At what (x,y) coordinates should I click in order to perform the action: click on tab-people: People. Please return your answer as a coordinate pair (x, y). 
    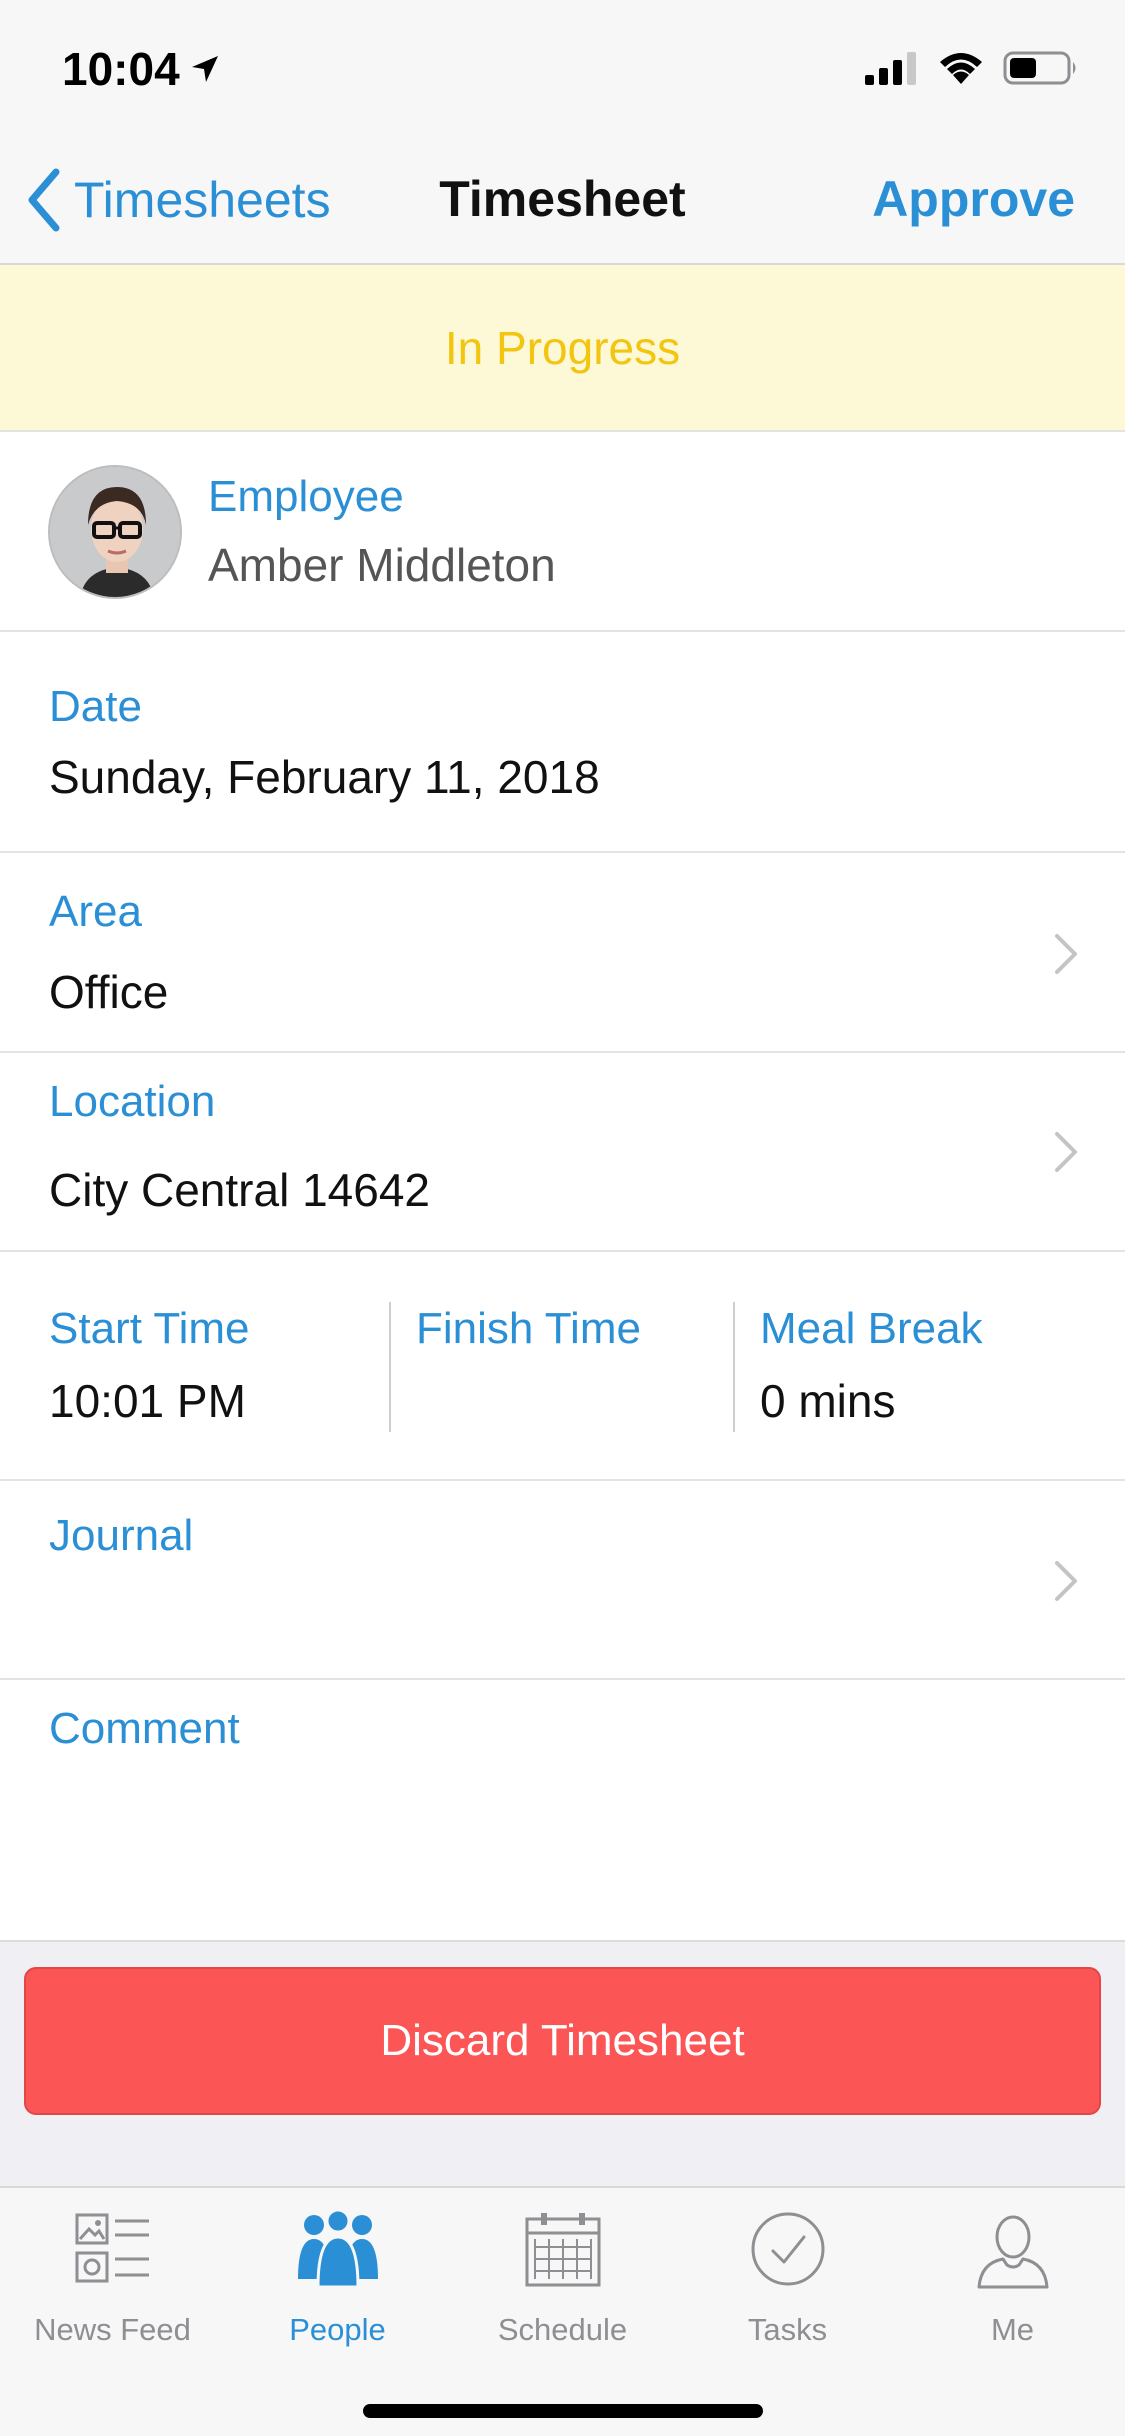
    Looking at the image, I should click on (337, 2284).